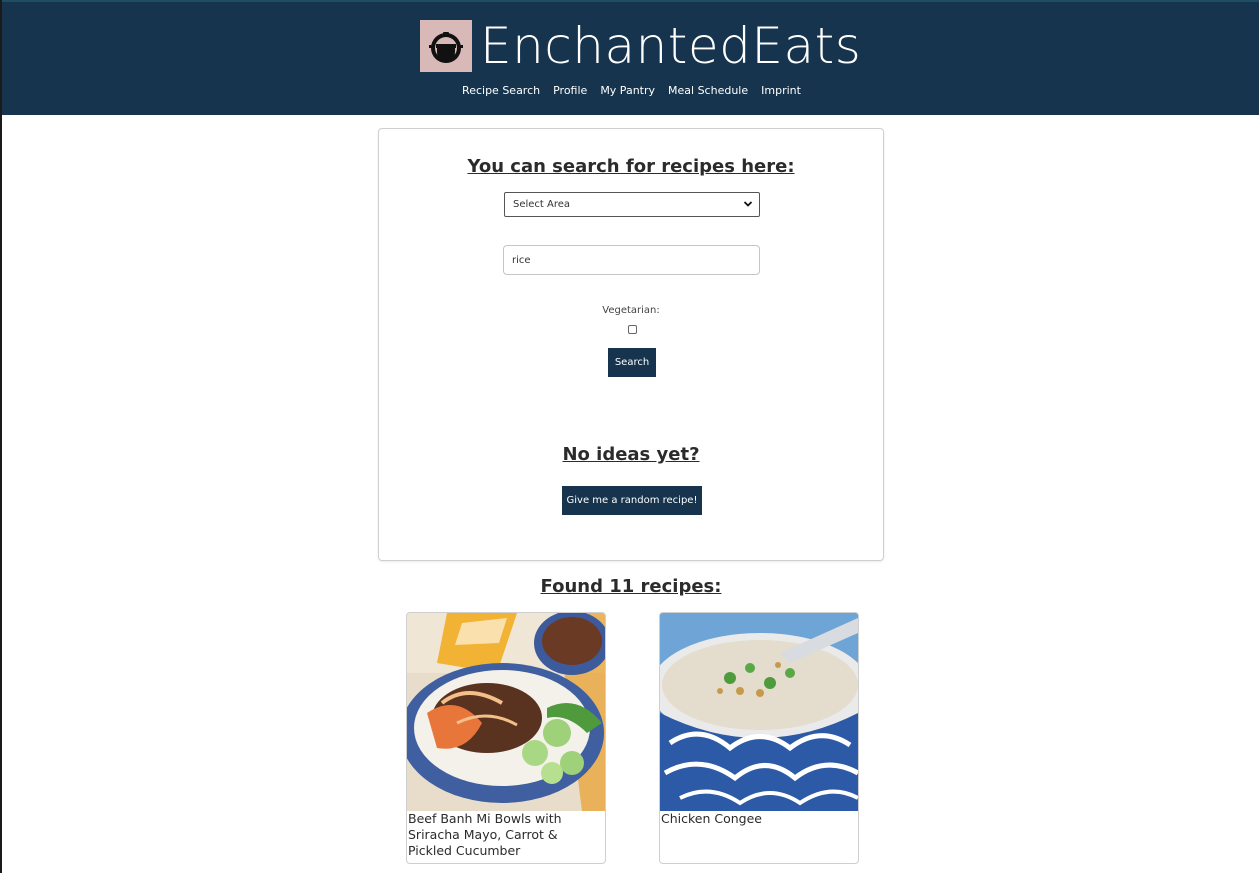 The width and height of the screenshot is (1259, 873). What do you see at coordinates (631, 454) in the screenshot?
I see `random-heading: No ideas yet?` at bounding box center [631, 454].